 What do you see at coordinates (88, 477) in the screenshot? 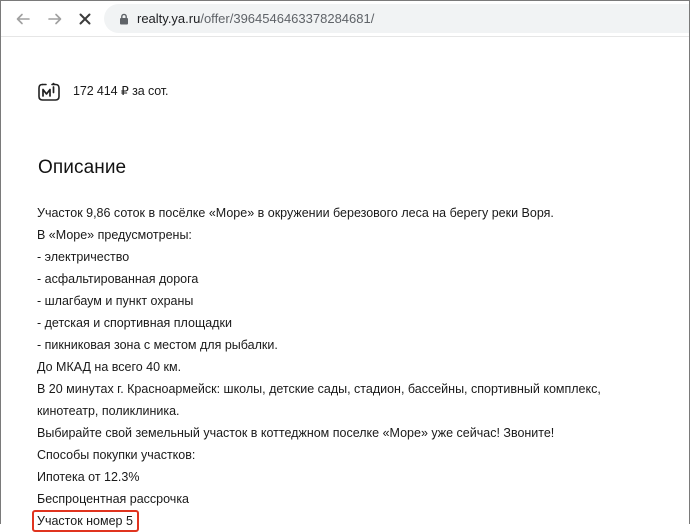
I see `description-line: Ипотека от 12.3%` at bounding box center [88, 477].